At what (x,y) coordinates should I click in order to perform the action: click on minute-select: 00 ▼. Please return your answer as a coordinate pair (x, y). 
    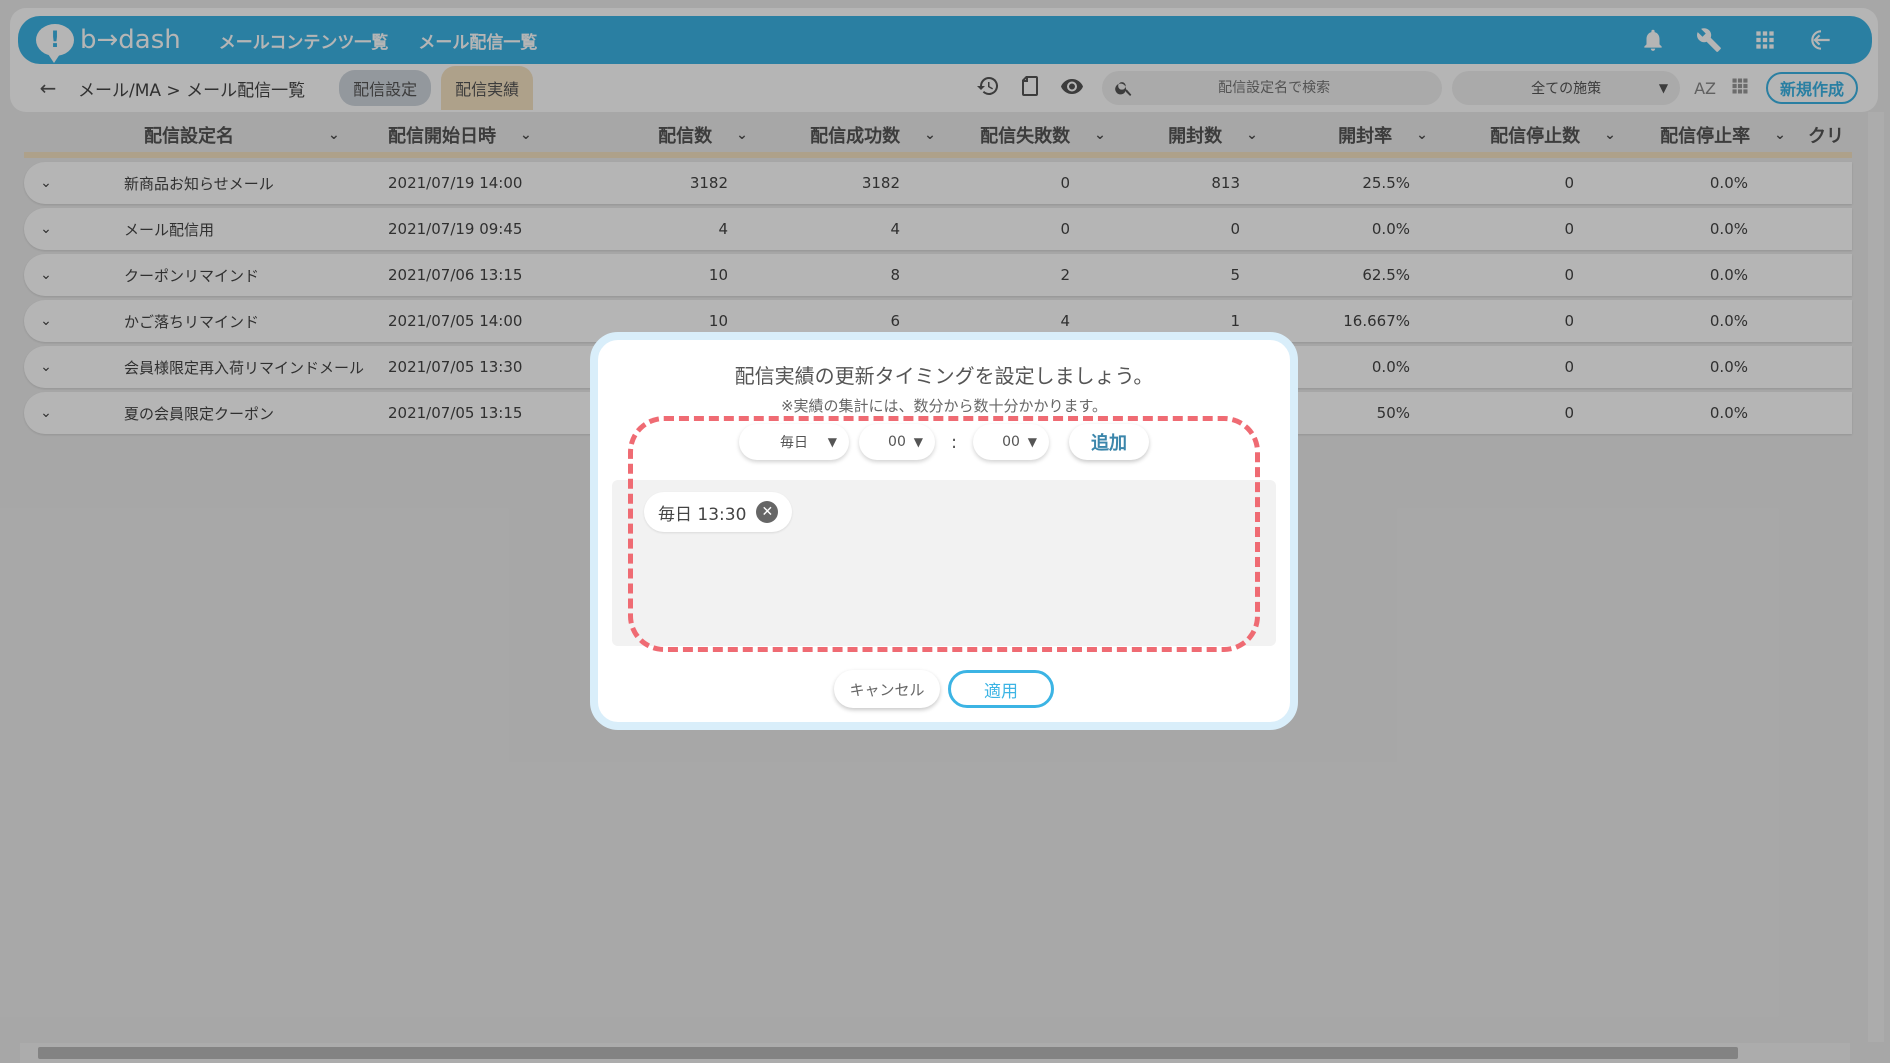
    Looking at the image, I should click on (1011, 442).